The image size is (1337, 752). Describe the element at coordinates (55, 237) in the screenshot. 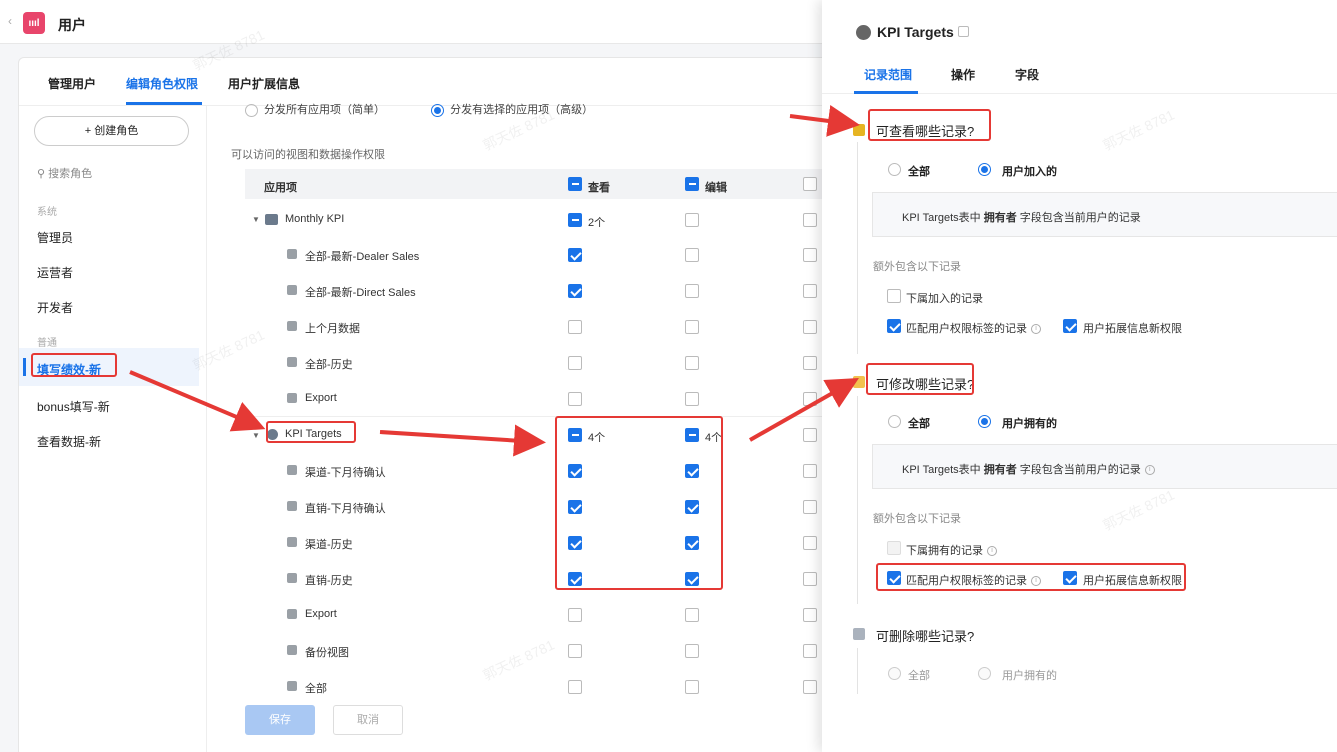

I see `role-item-admin: 管理员` at that location.